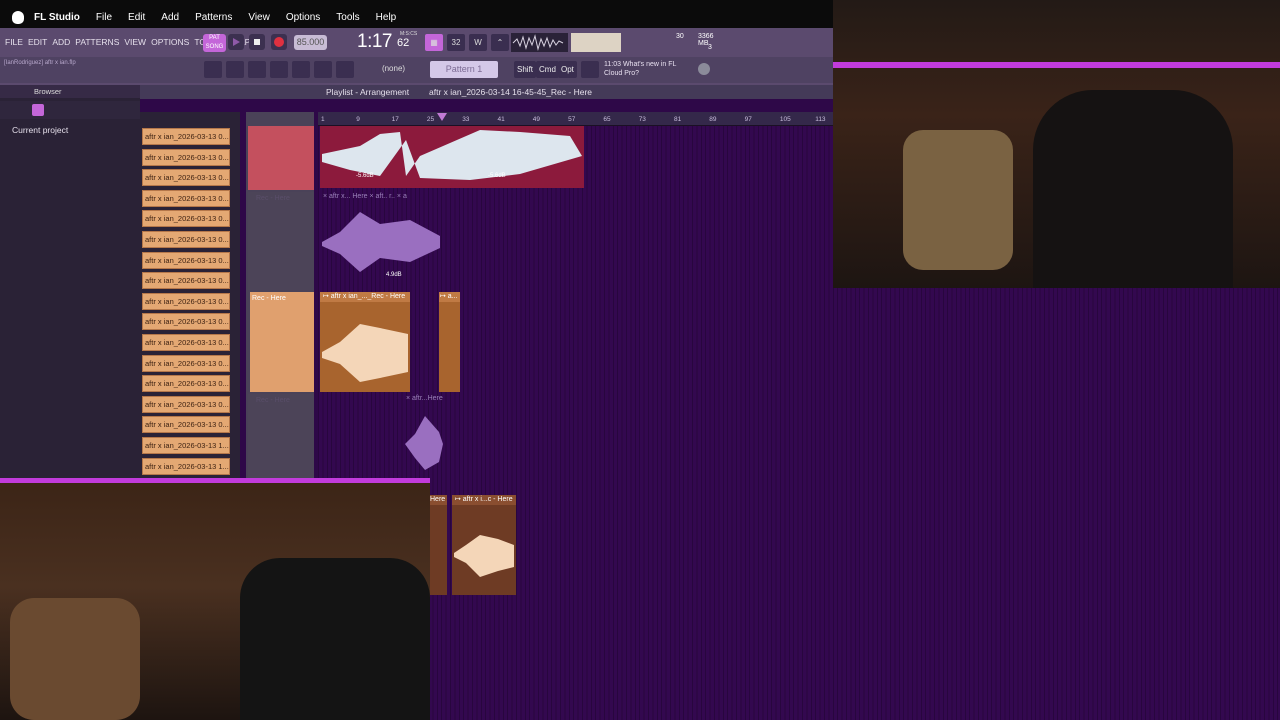  What do you see at coordinates (345, 69) in the screenshot?
I see `mic-icon` at bounding box center [345, 69].